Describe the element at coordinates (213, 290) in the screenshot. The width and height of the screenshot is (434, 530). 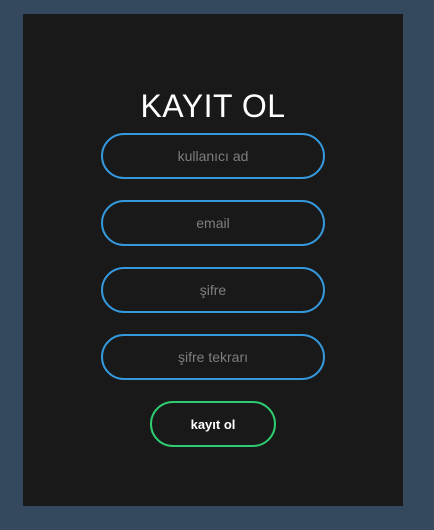
I see `password-input` at that location.